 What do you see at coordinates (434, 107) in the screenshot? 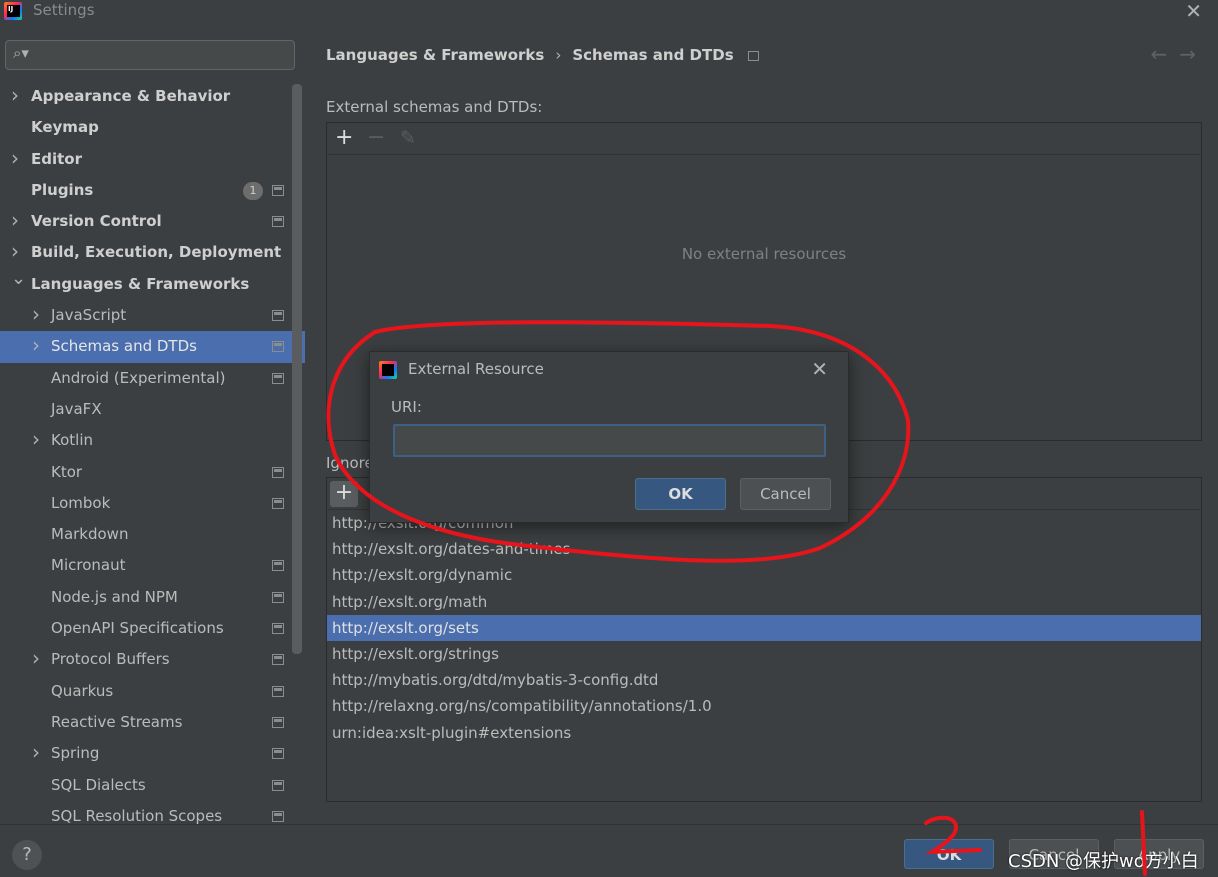
I see `external-schemas-label: External schemas and DTDs:` at bounding box center [434, 107].